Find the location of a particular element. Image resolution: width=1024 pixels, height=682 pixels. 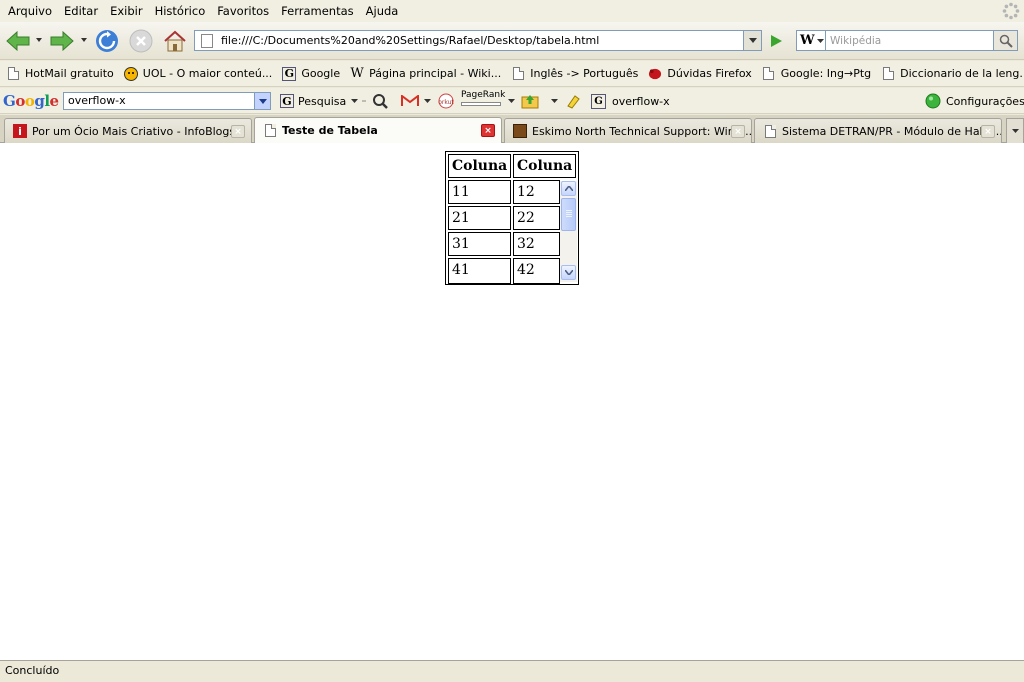

reload-icon is located at coordinates (107, 41).